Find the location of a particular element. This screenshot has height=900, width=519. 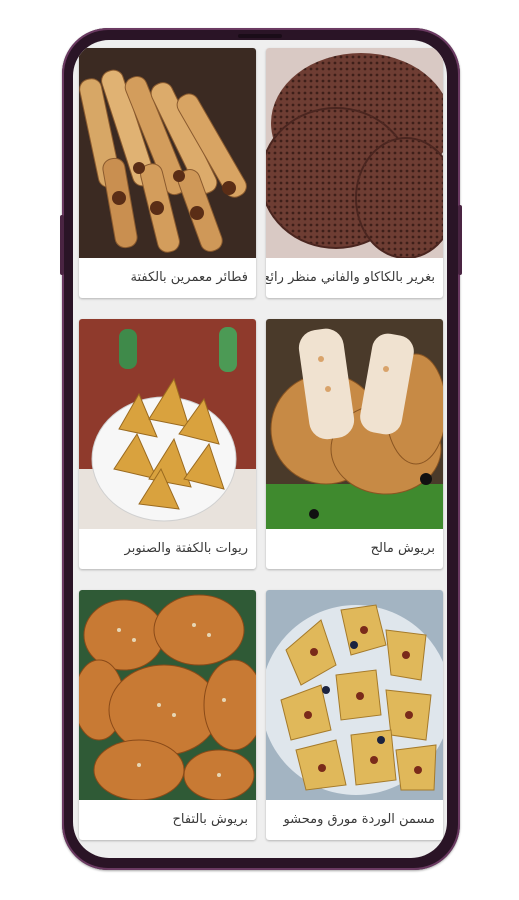

recipe-card: بغرير بالكاكاو والفاني منظر رائع is located at coordinates (354, 173).